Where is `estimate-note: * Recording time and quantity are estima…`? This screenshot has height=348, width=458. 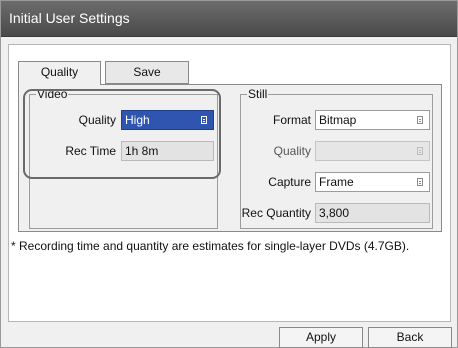
estimate-note: * Recording time and quantity are estima… is located at coordinates (210, 246).